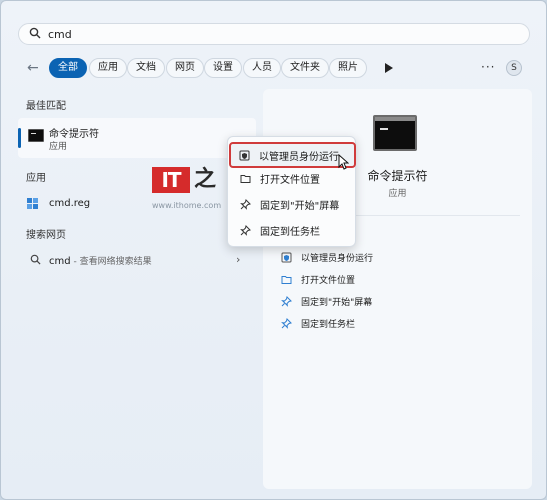  Describe the element at coordinates (58, 147) in the screenshot. I see `best-match-type: 应用` at that location.